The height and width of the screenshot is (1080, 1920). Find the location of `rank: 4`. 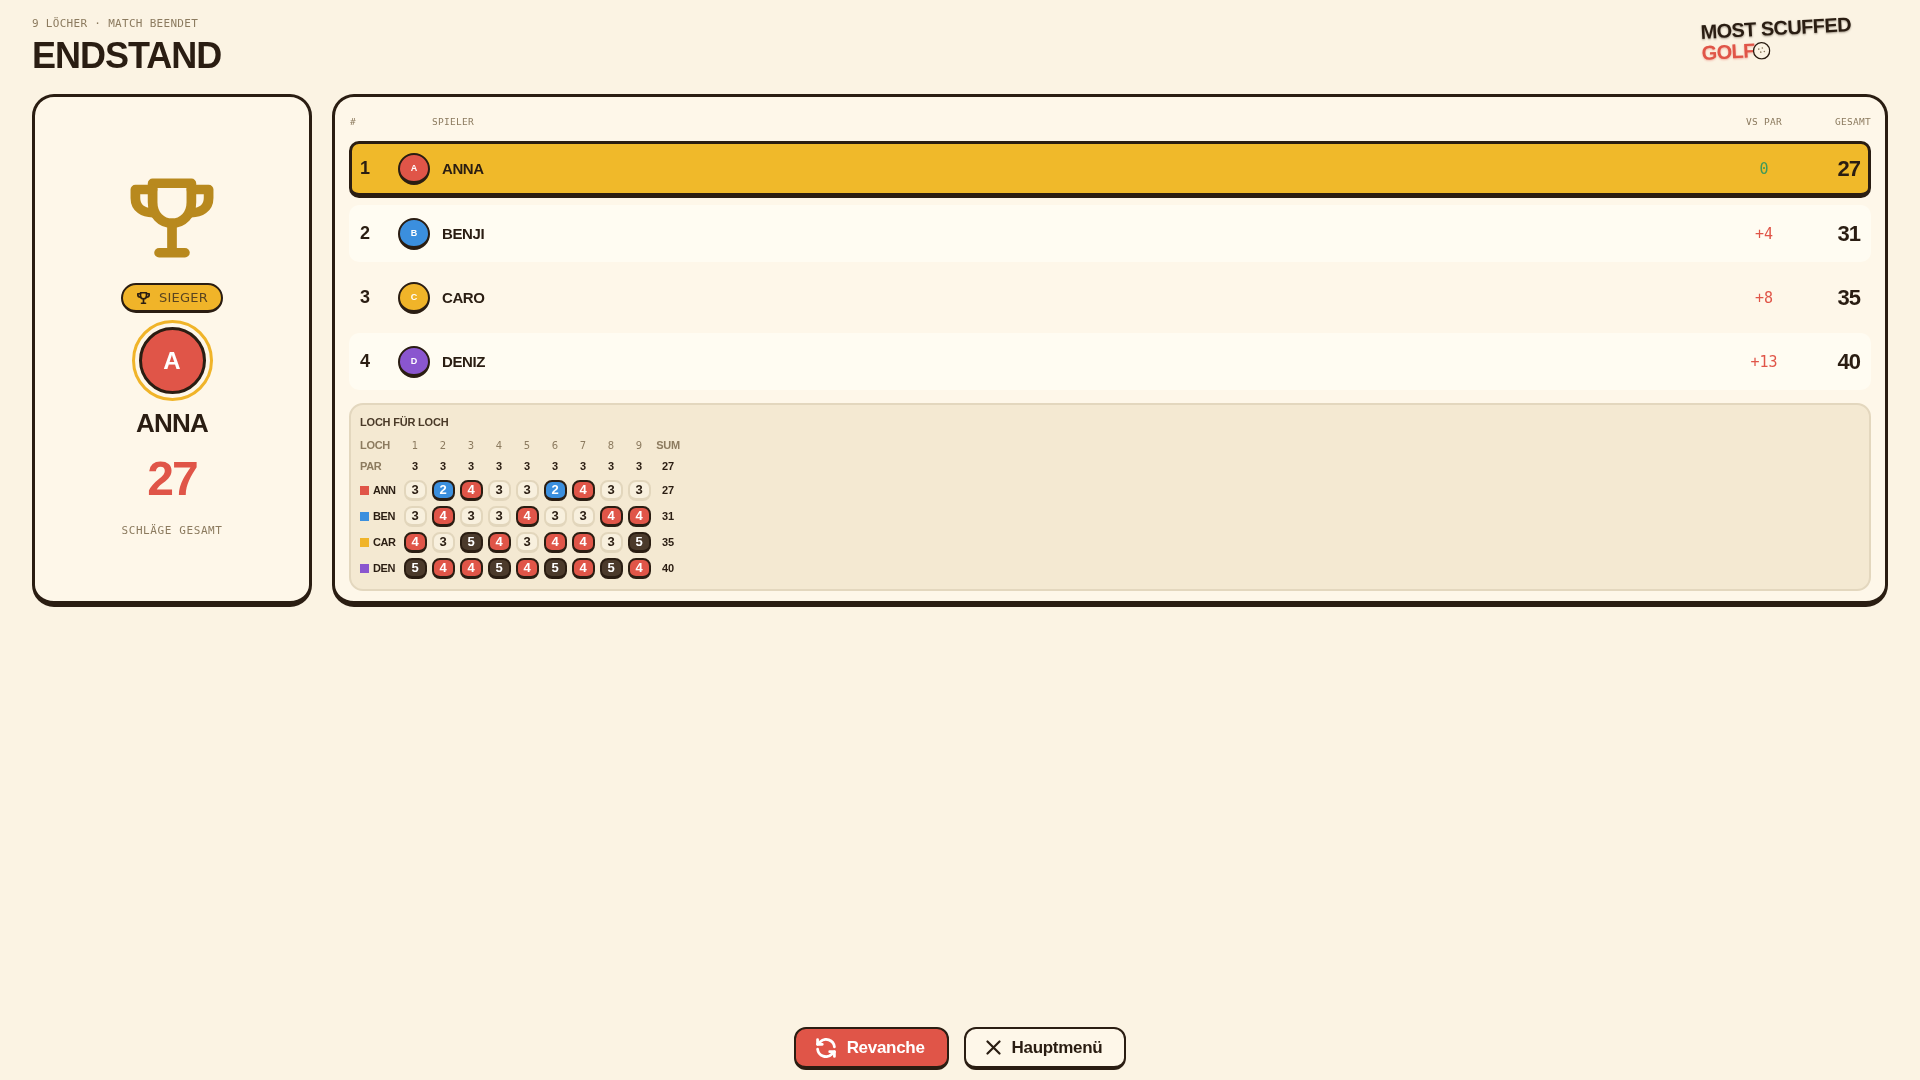

rank: 4 is located at coordinates (365, 361).